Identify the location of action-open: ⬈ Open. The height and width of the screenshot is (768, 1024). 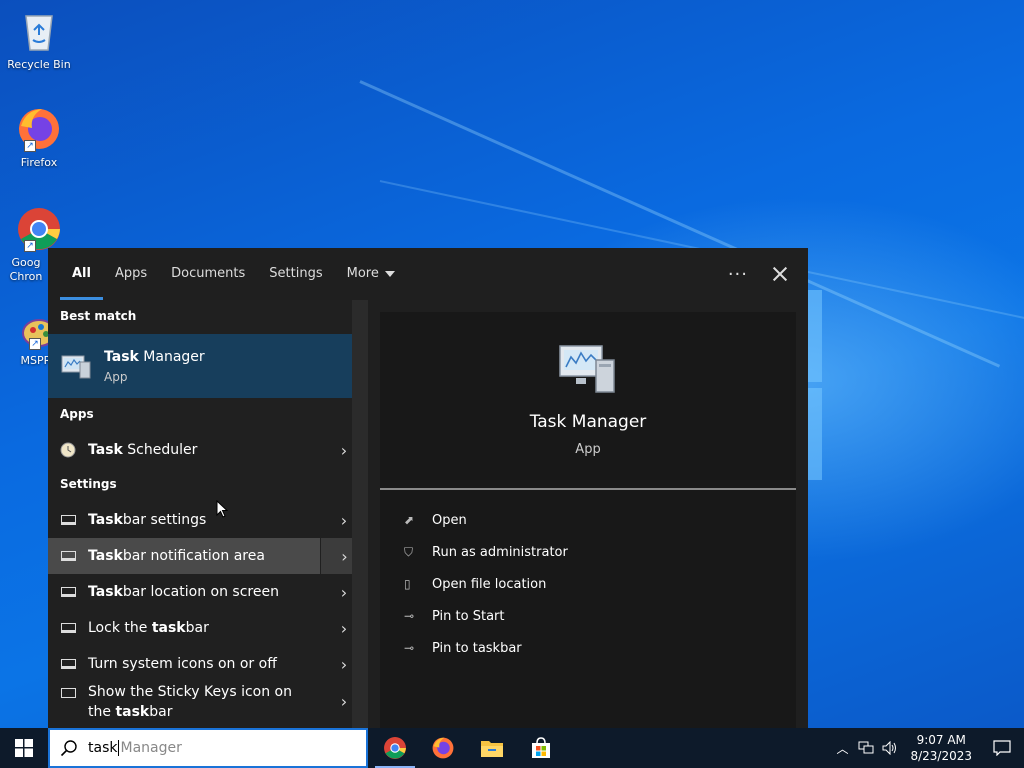
(588, 520).